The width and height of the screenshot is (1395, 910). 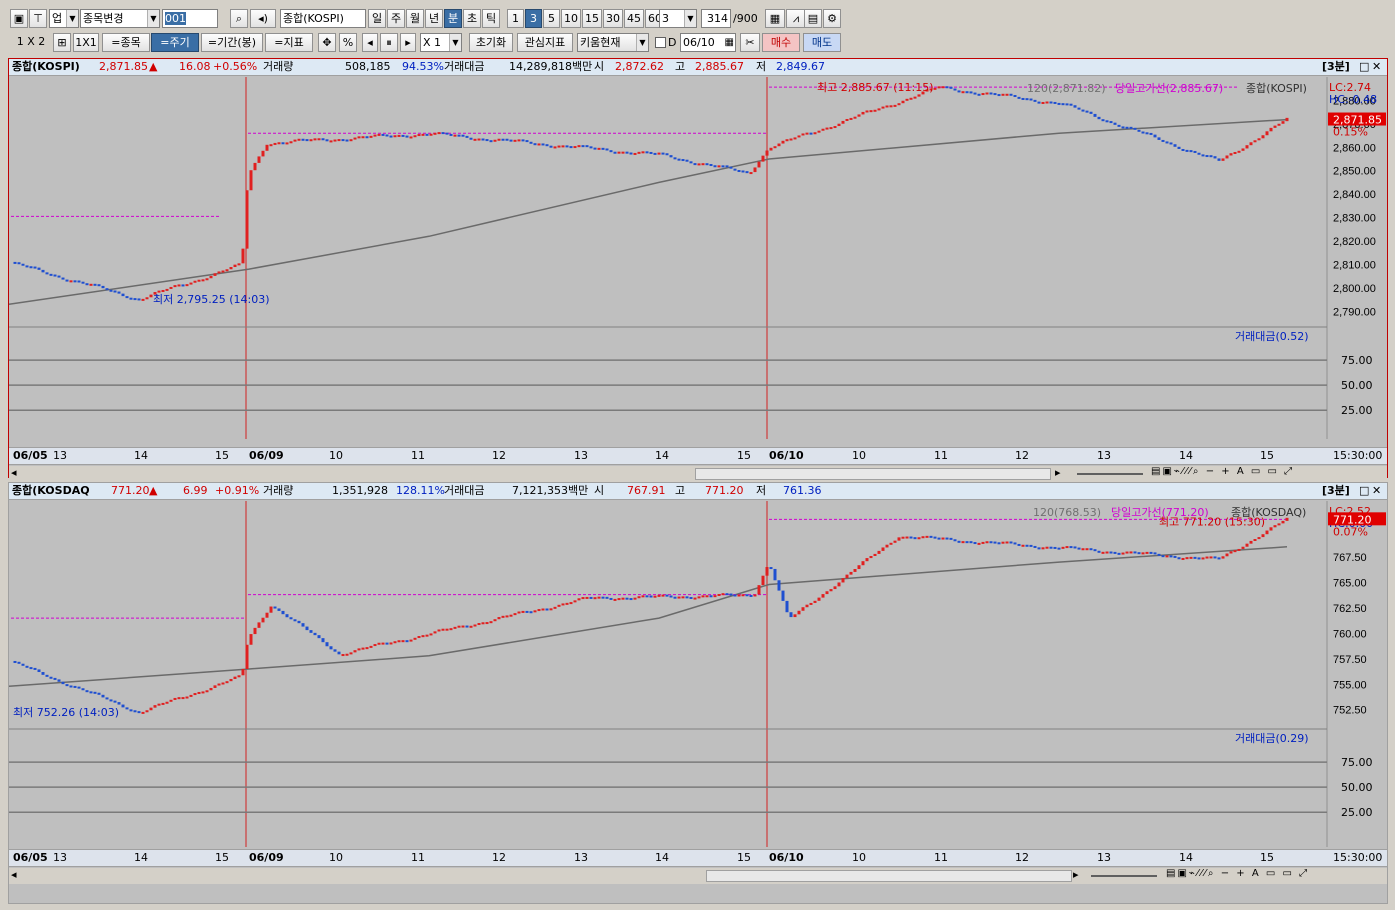 I want to click on item-sync-button: =종목, so click(x=126, y=42).